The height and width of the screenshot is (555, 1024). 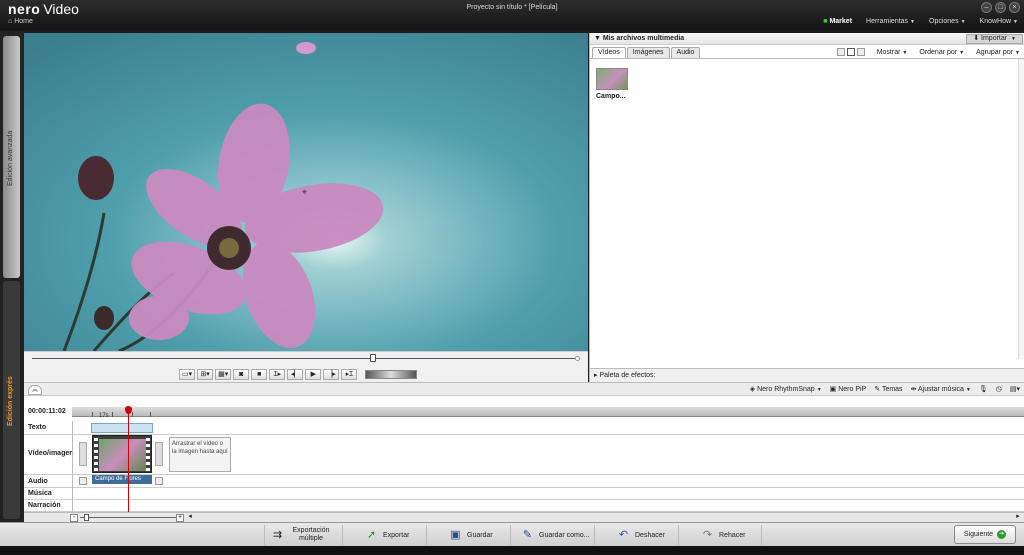 I want to click on restore-icon: □, so click(x=1000, y=7).